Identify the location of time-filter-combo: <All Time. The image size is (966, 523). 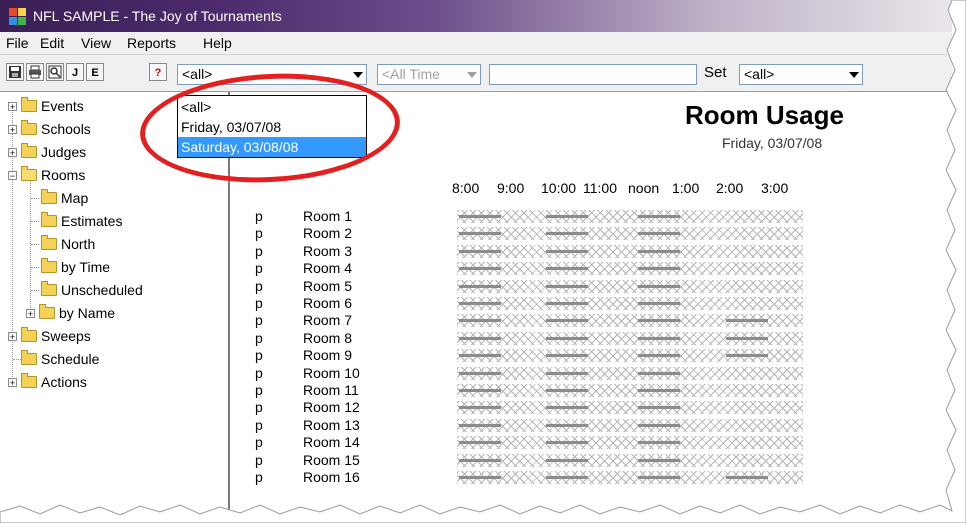
(429, 74).